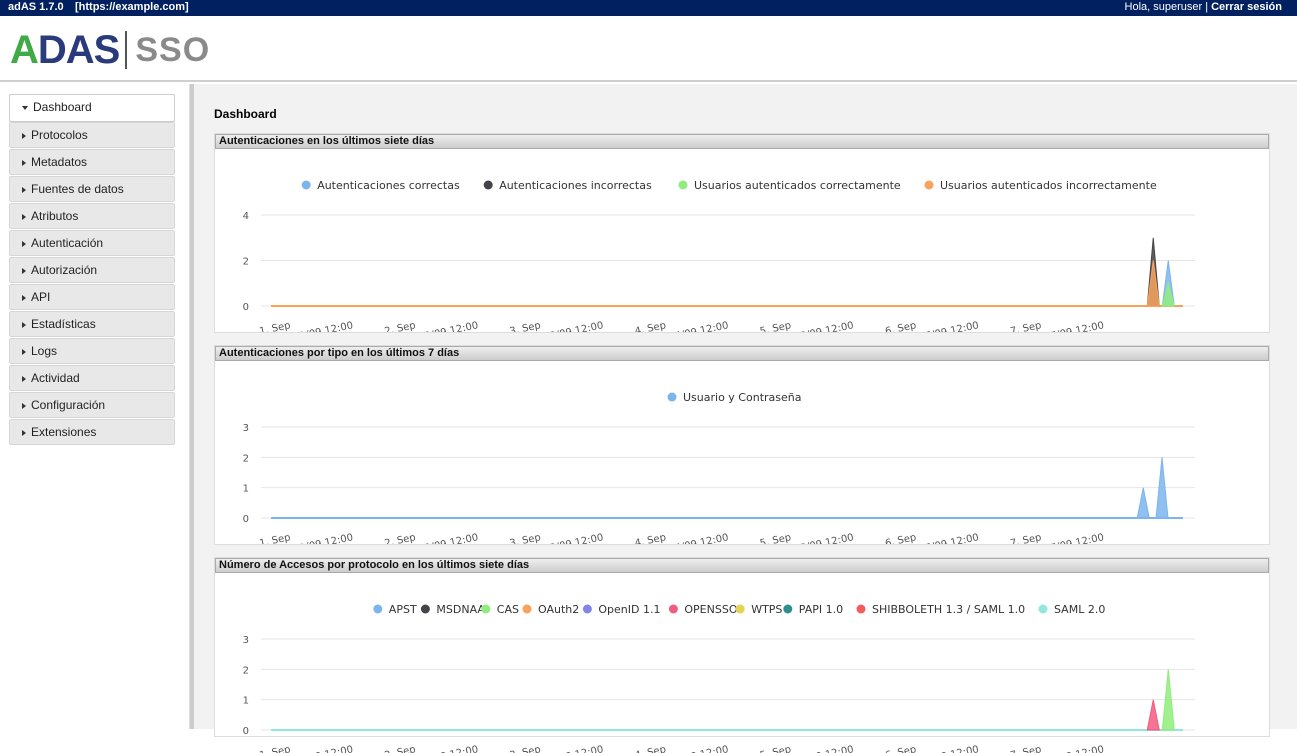 The image size is (1297, 753). I want to click on logout-link: Cerrar sesión, so click(1246, 7).